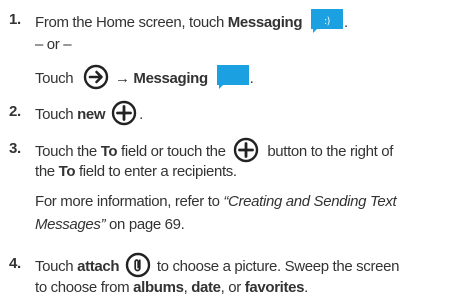 The width and height of the screenshot is (473, 306). Describe the element at coordinates (138, 265) in the screenshot. I see `attach-paperclip-icon` at that location.